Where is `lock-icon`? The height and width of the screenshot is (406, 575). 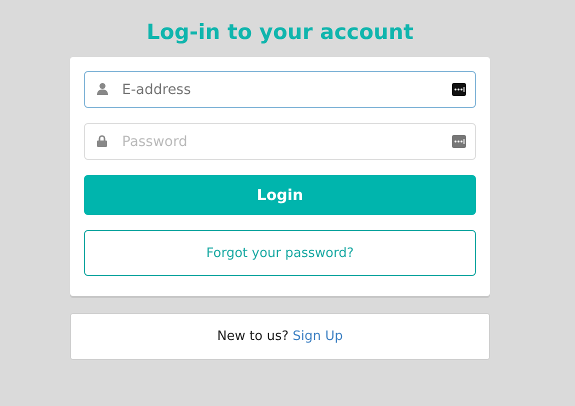
lock-icon is located at coordinates (102, 141).